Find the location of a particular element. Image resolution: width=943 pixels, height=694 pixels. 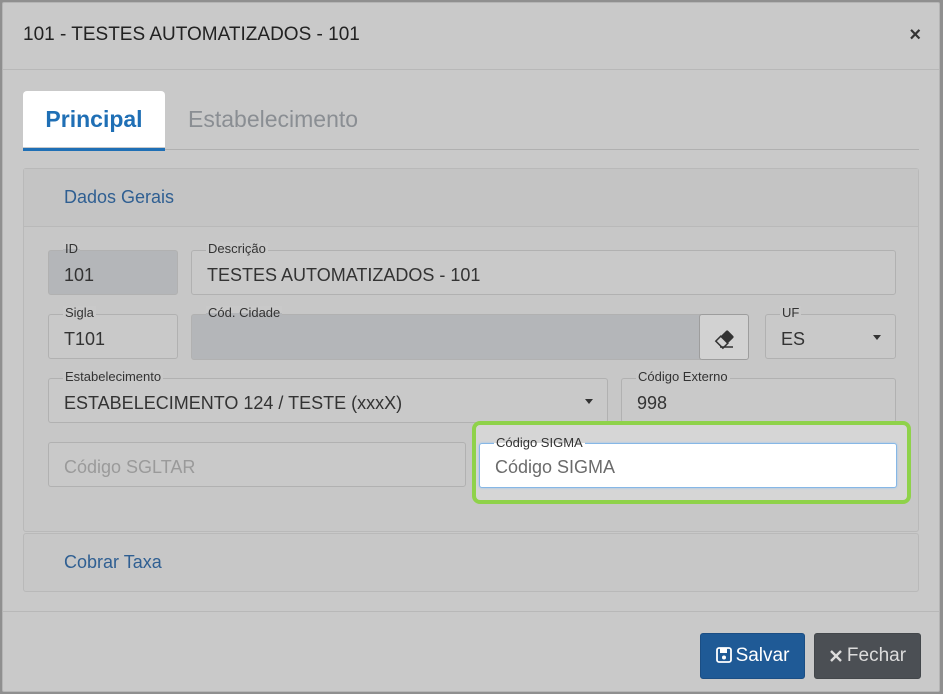

close-button: Fechar is located at coordinates (867, 656).